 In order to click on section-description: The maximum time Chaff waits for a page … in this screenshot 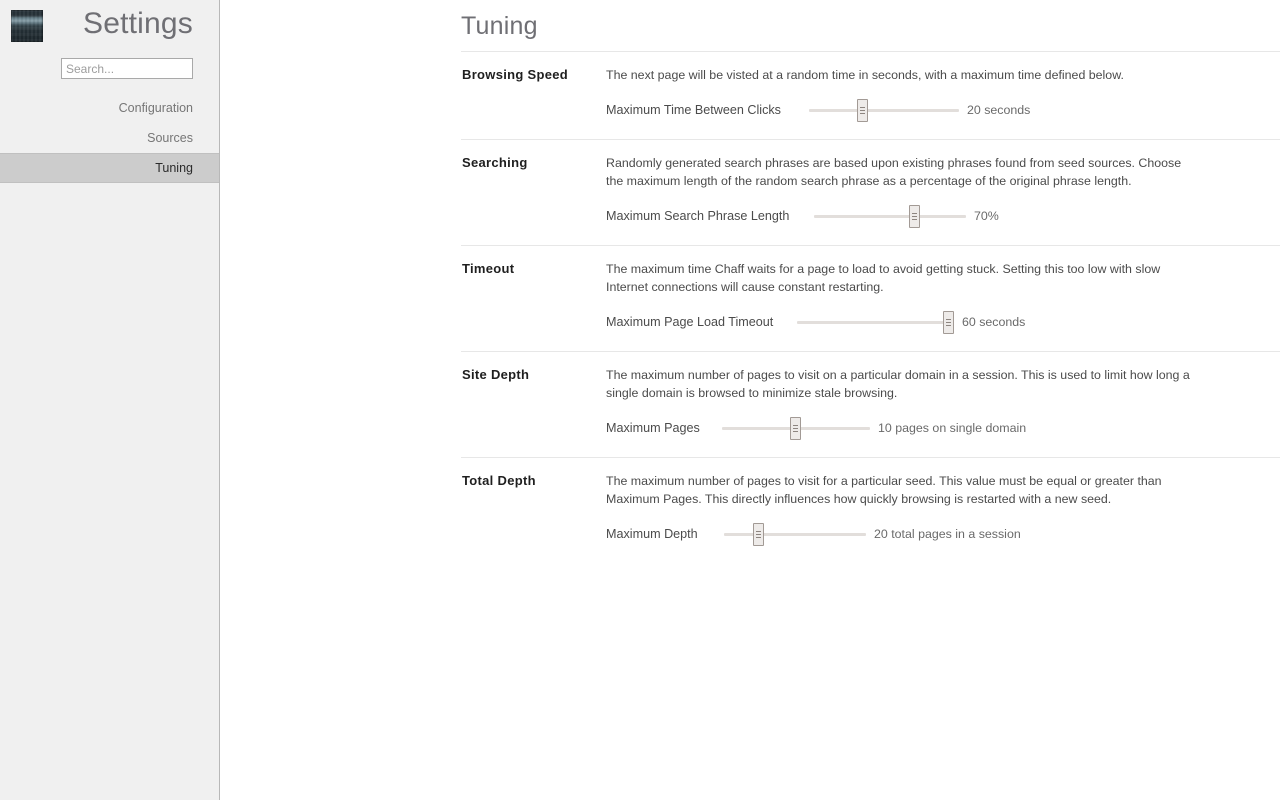, I will do `click(883, 278)`.